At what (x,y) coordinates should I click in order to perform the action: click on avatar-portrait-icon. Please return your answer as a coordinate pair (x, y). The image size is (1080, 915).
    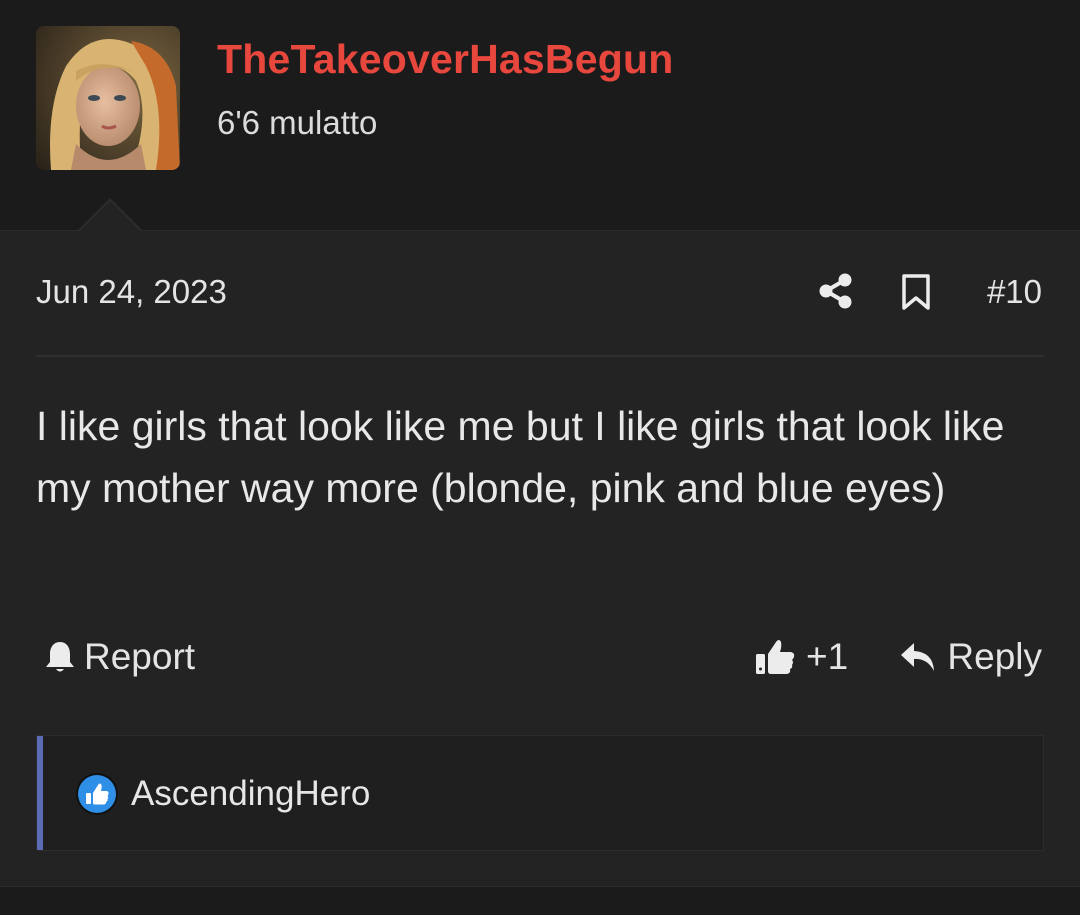
    Looking at the image, I should click on (108, 98).